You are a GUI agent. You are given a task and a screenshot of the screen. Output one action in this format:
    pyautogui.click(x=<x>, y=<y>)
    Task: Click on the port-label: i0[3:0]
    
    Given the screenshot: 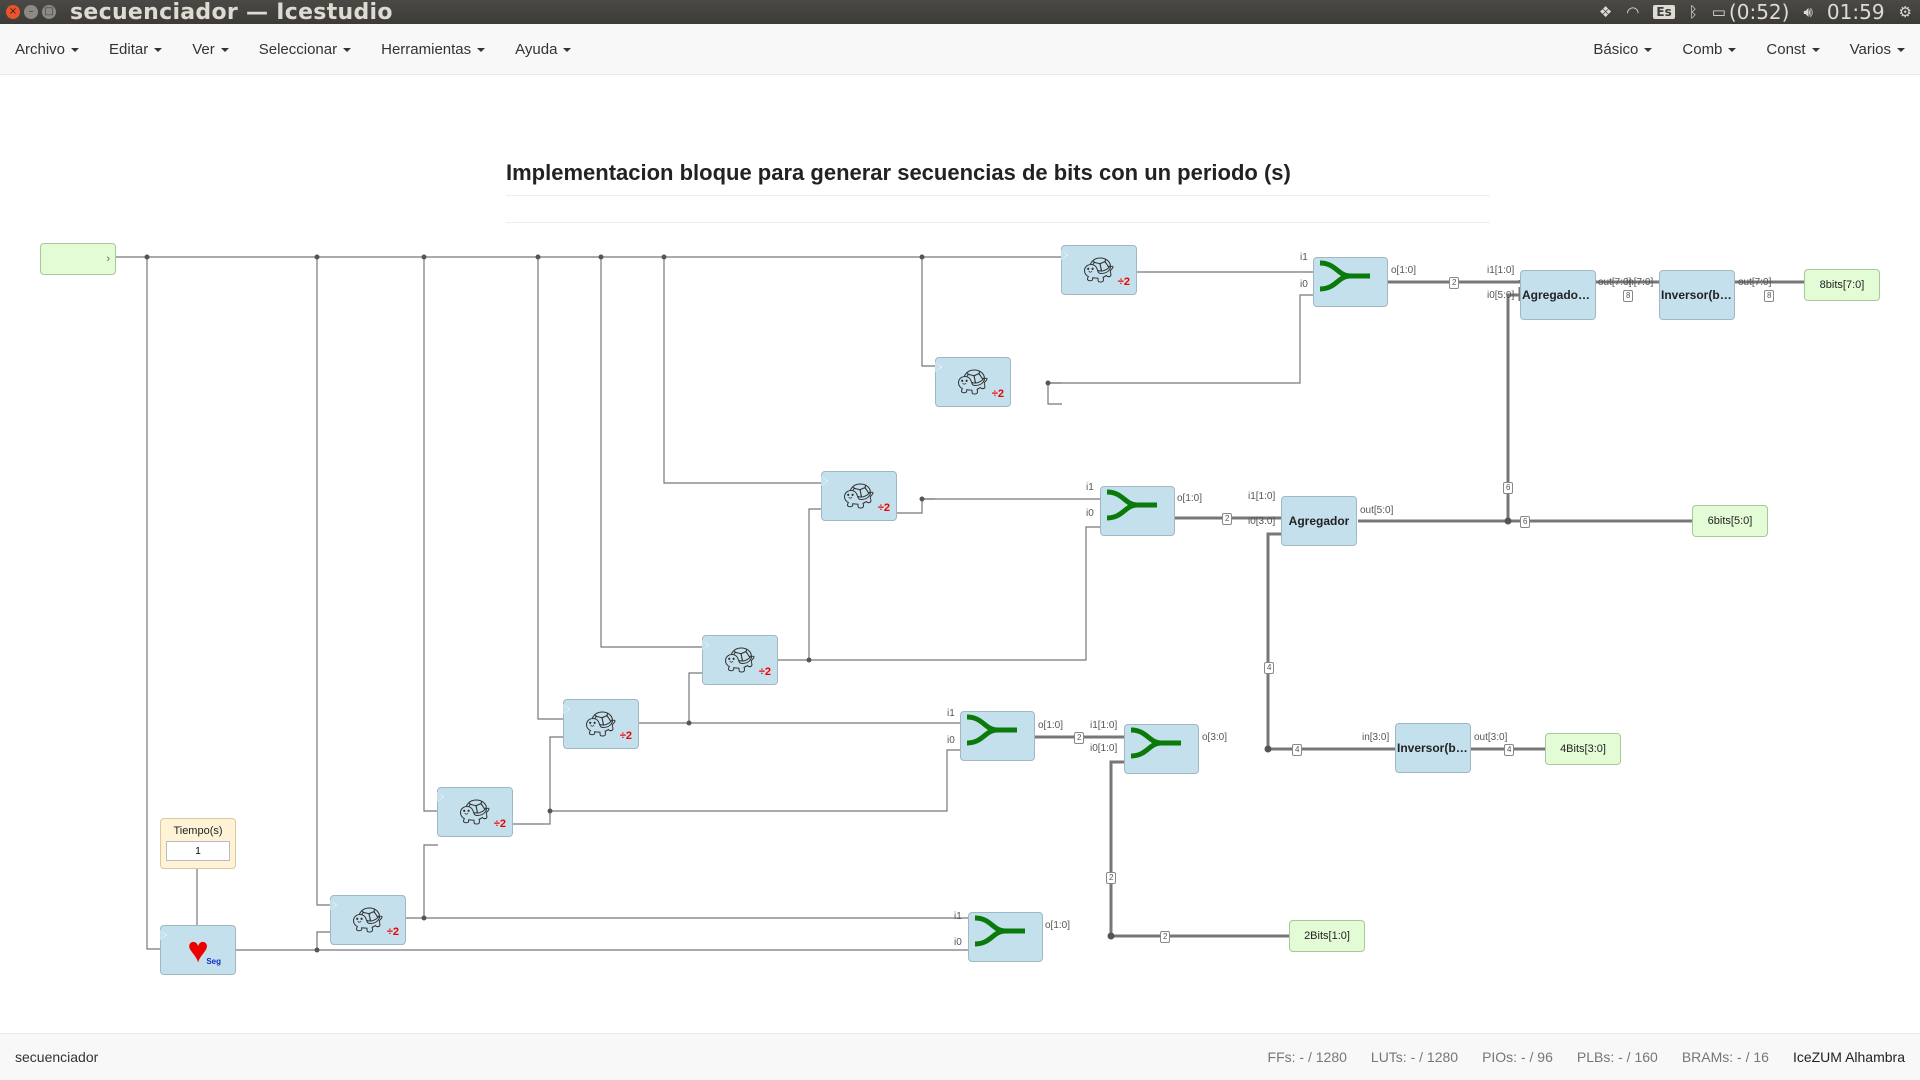 What is the action you would take?
    pyautogui.click(x=1262, y=521)
    